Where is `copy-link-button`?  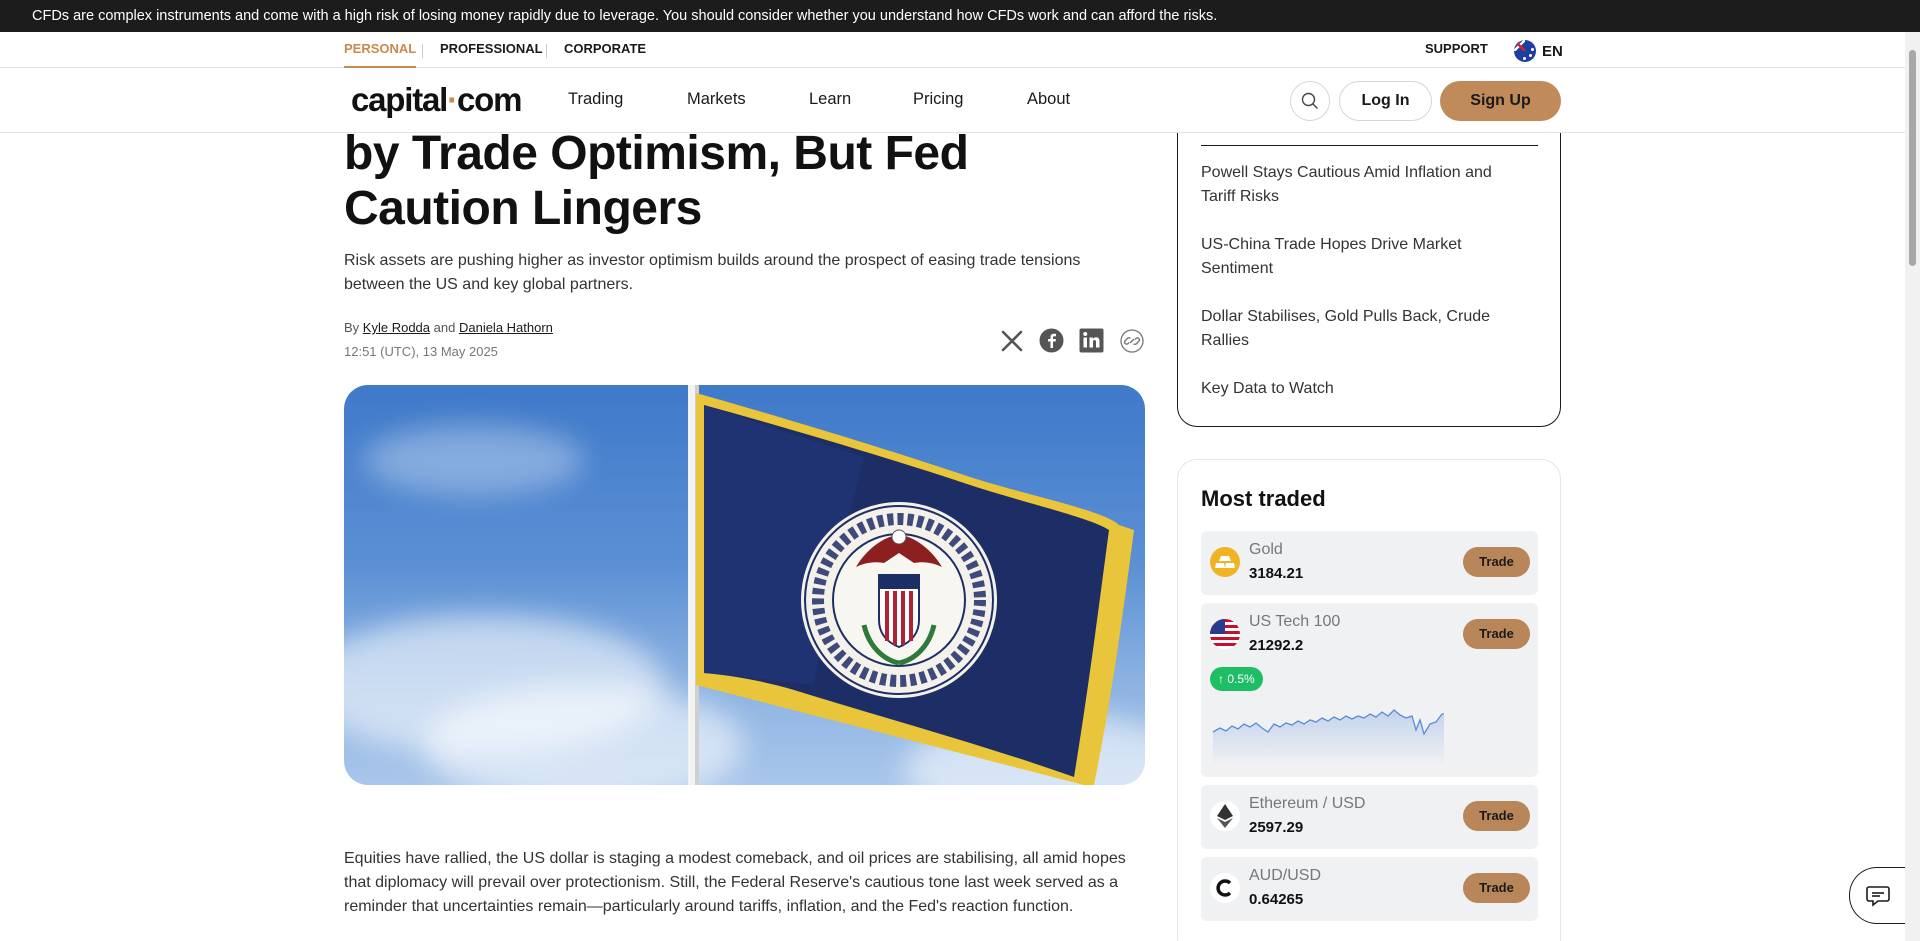
copy-link-button is located at coordinates (1131, 340).